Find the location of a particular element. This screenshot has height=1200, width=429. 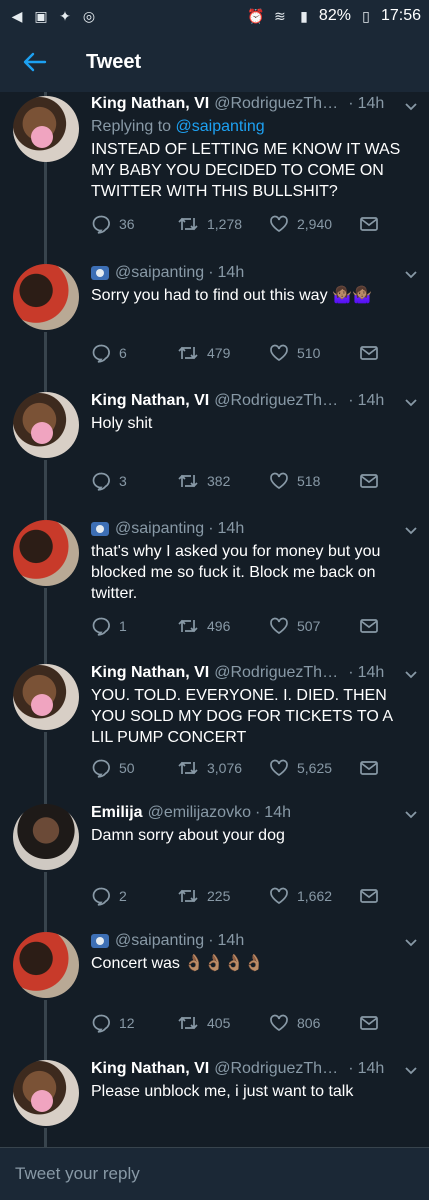

like-button: 510 is located at coordinates (314, 353).